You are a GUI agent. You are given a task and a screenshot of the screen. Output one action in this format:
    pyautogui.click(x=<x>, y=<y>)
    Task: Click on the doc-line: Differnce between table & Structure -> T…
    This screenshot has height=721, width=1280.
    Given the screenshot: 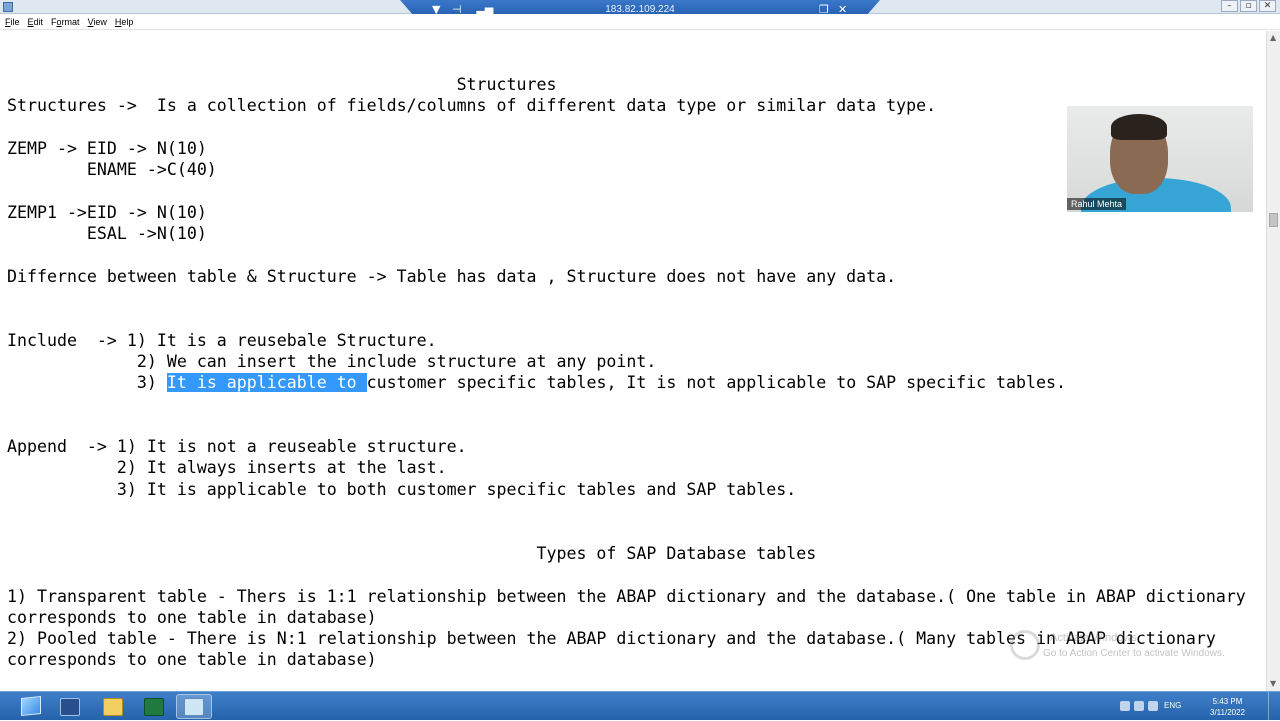 What is the action you would take?
    pyautogui.click(x=452, y=276)
    